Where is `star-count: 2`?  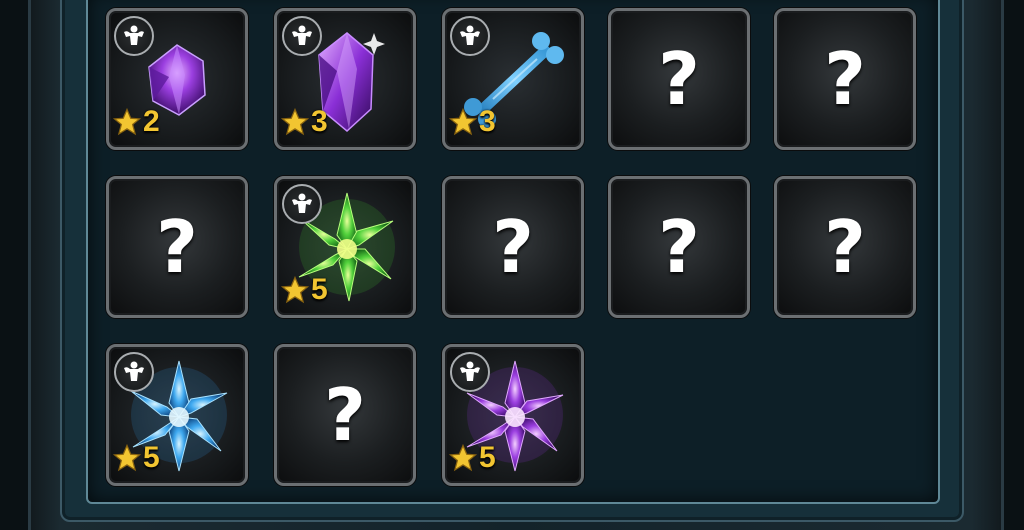
star-count: 2 is located at coordinates (151, 121).